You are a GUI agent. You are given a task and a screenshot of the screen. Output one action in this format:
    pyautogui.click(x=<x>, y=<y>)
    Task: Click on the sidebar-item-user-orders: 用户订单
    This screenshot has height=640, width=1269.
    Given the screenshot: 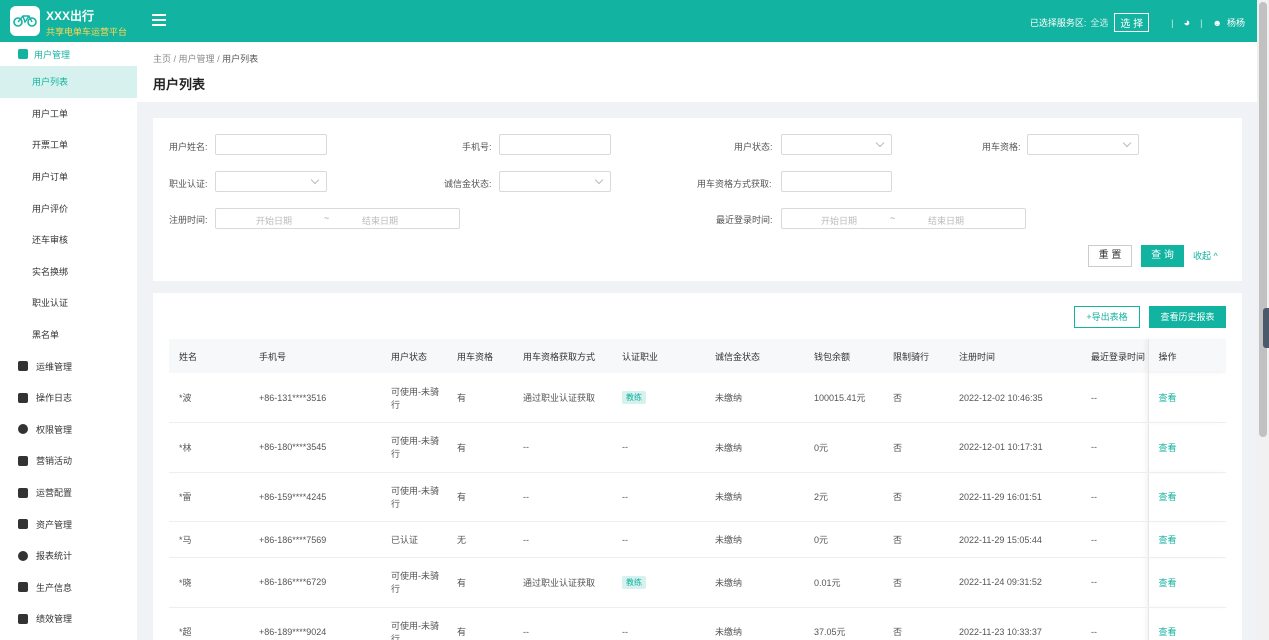 What is the action you would take?
    pyautogui.click(x=68, y=177)
    